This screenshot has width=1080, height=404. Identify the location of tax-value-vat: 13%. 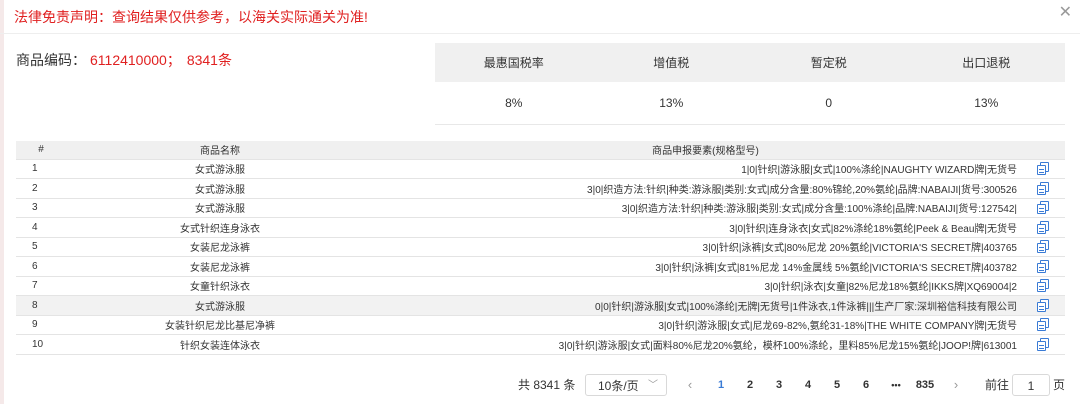
(671, 103).